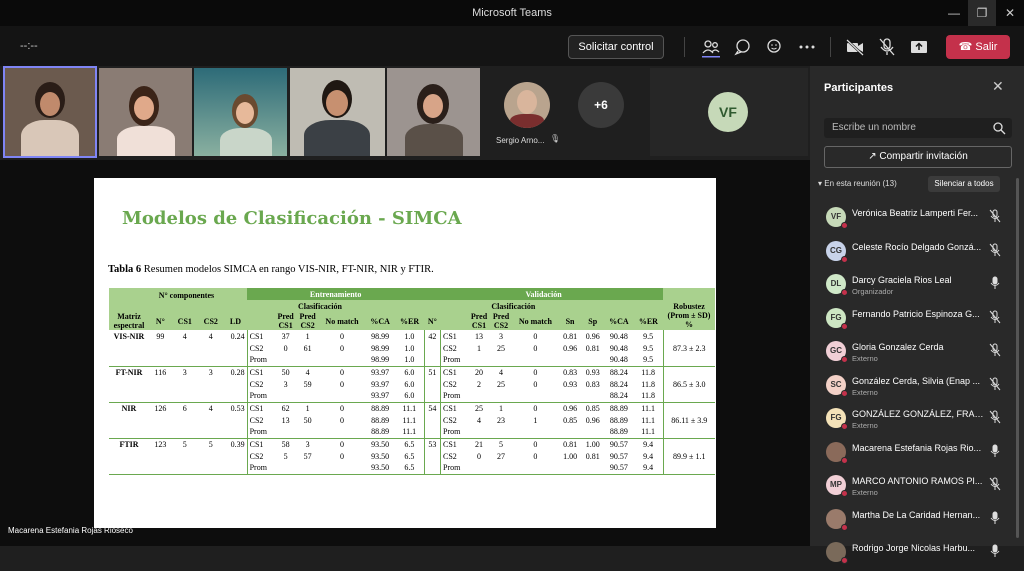  Describe the element at coordinates (450, 384) in the screenshot. I see `table-cell: CS2` at that location.